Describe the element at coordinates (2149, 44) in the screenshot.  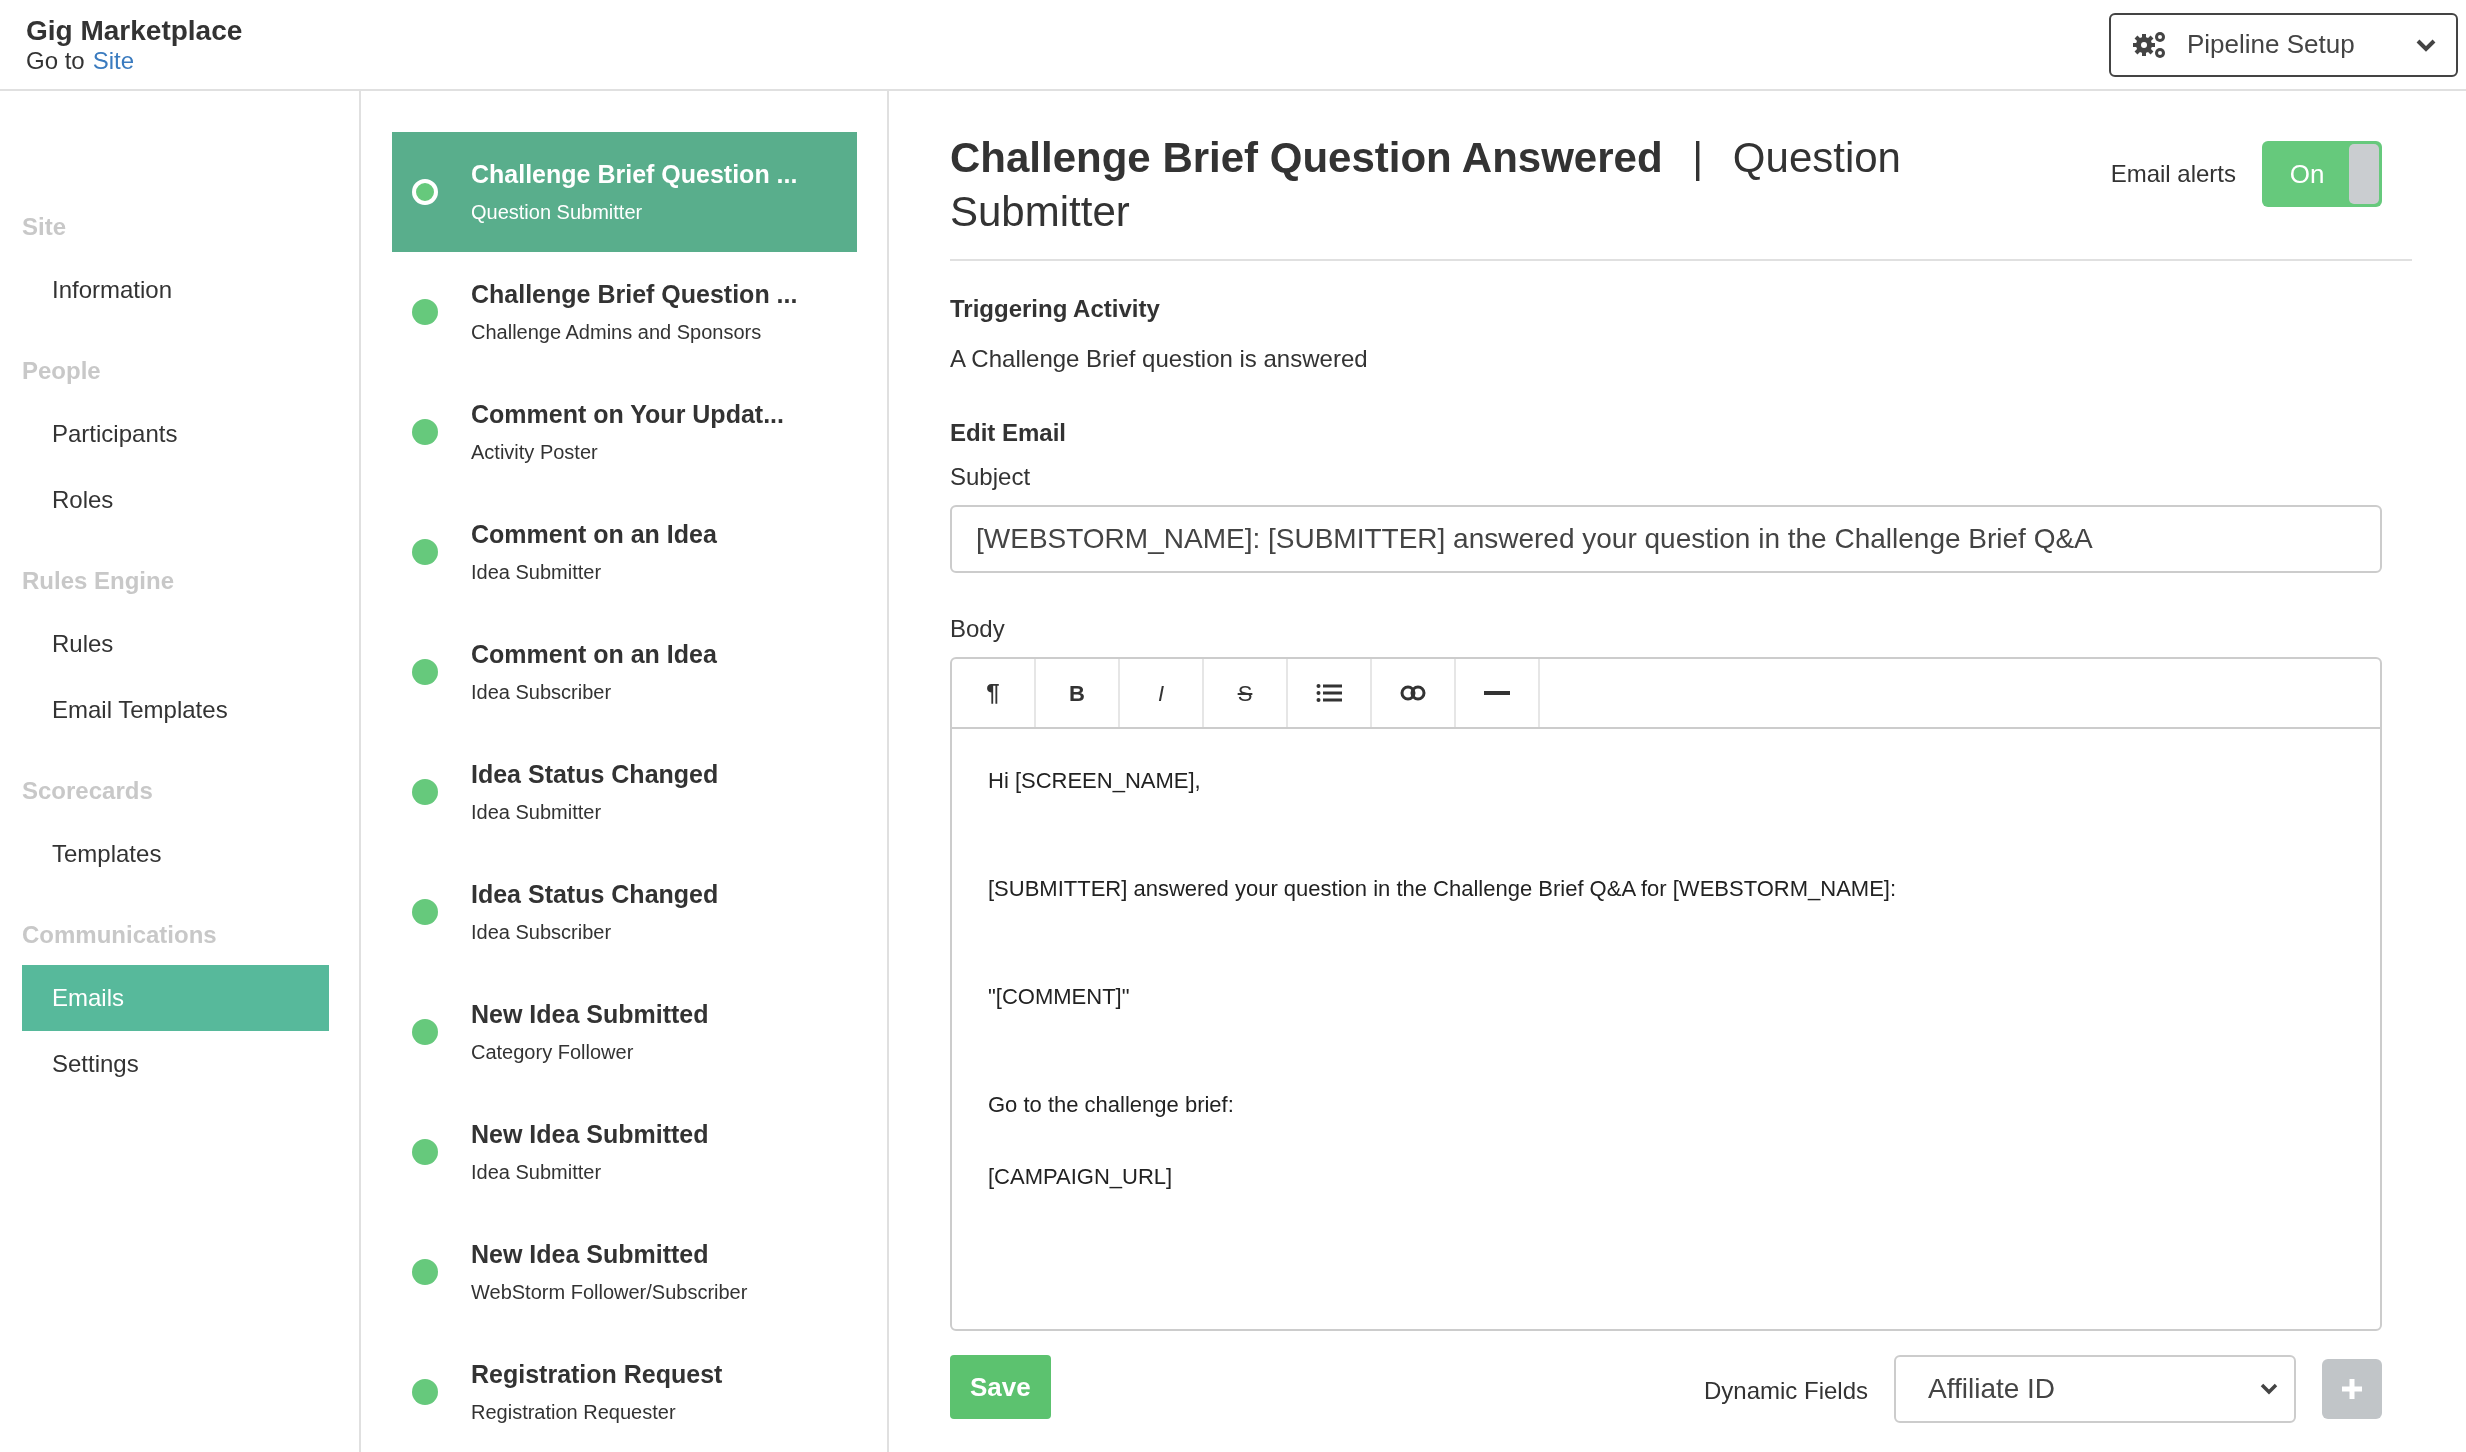
I see `gears-icon` at that location.